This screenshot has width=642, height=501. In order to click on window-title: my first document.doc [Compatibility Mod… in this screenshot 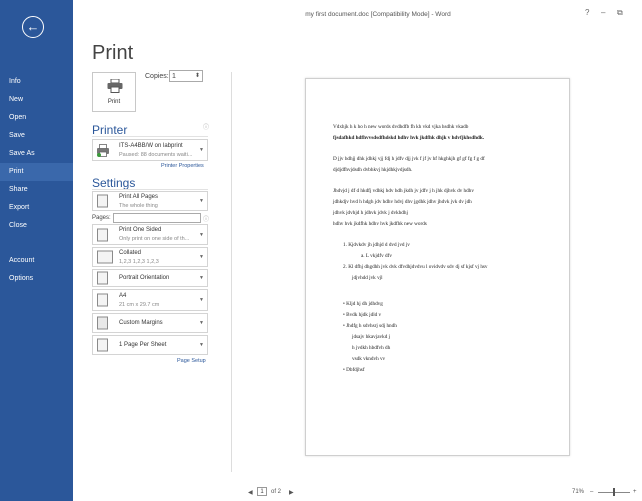, I will do `click(378, 14)`.